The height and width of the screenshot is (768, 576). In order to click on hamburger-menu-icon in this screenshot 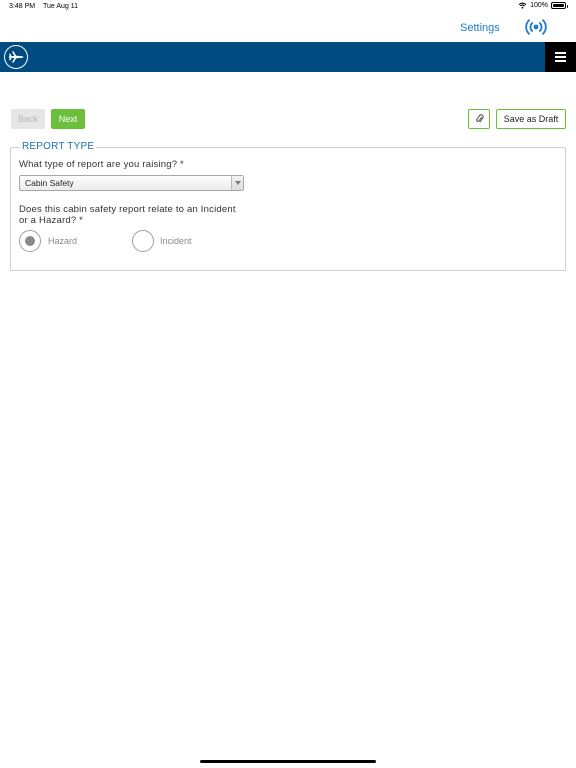, I will do `click(560, 57)`.